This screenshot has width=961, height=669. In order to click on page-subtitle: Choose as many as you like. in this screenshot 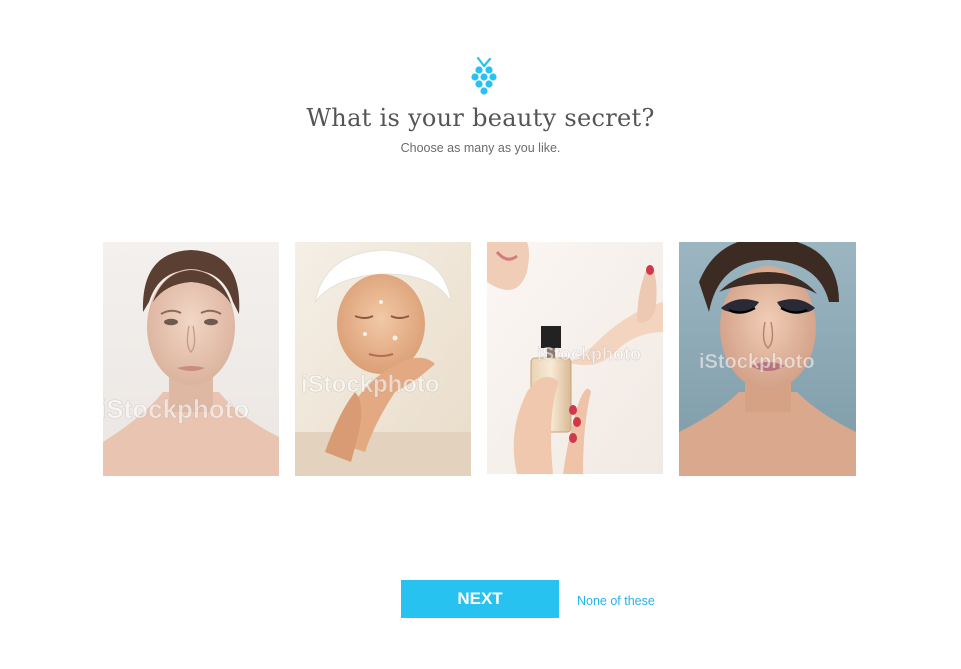, I will do `click(480, 148)`.